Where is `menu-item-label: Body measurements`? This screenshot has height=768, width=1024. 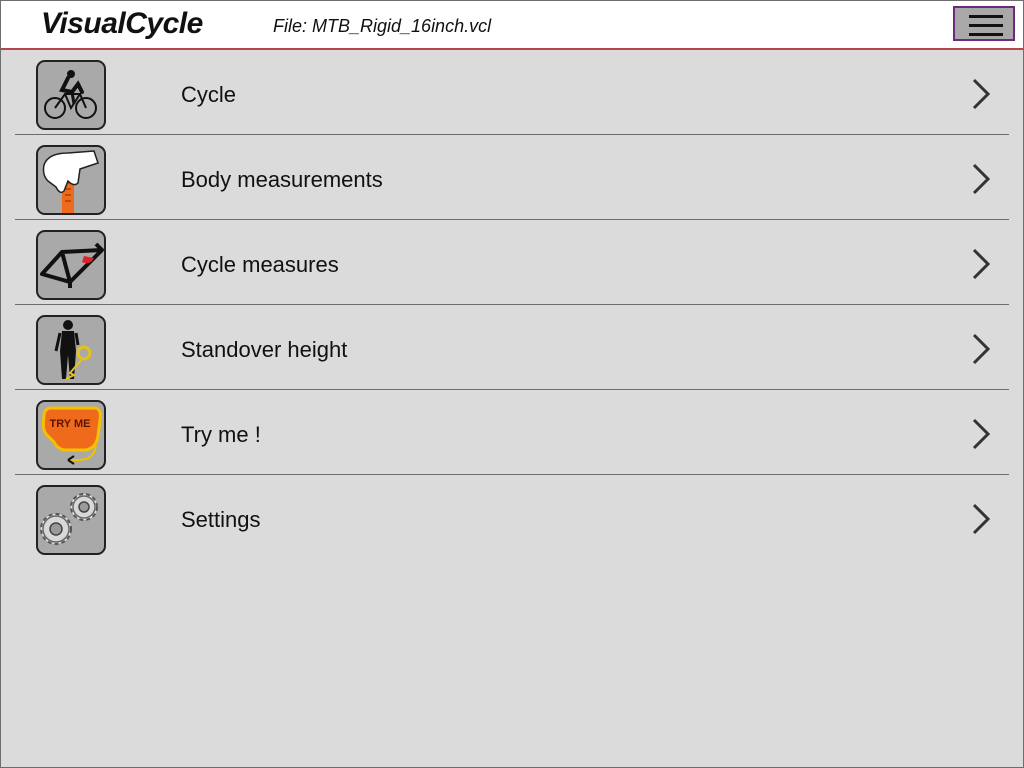
menu-item-label: Body measurements is located at coordinates (282, 179).